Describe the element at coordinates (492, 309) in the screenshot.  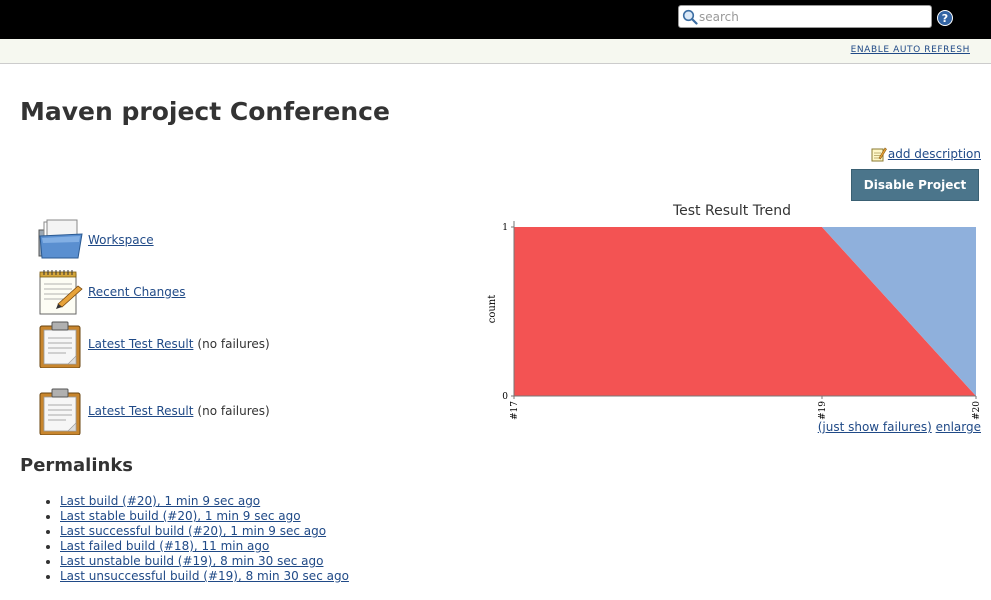
I see `chart-y-label: count` at that location.